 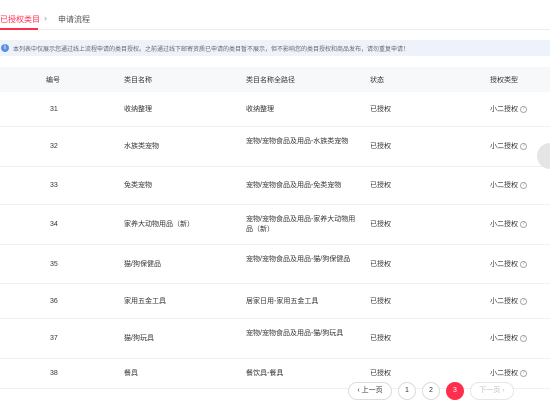 What do you see at coordinates (54, 109) in the screenshot?
I see `row-id: 31` at bounding box center [54, 109].